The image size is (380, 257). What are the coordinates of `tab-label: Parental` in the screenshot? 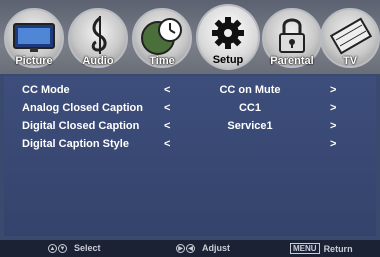 It's located at (292, 61).